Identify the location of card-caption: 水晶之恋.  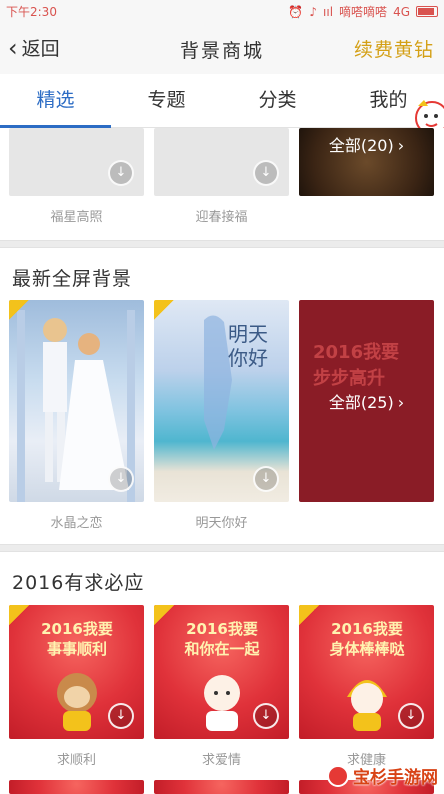
(76, 523).